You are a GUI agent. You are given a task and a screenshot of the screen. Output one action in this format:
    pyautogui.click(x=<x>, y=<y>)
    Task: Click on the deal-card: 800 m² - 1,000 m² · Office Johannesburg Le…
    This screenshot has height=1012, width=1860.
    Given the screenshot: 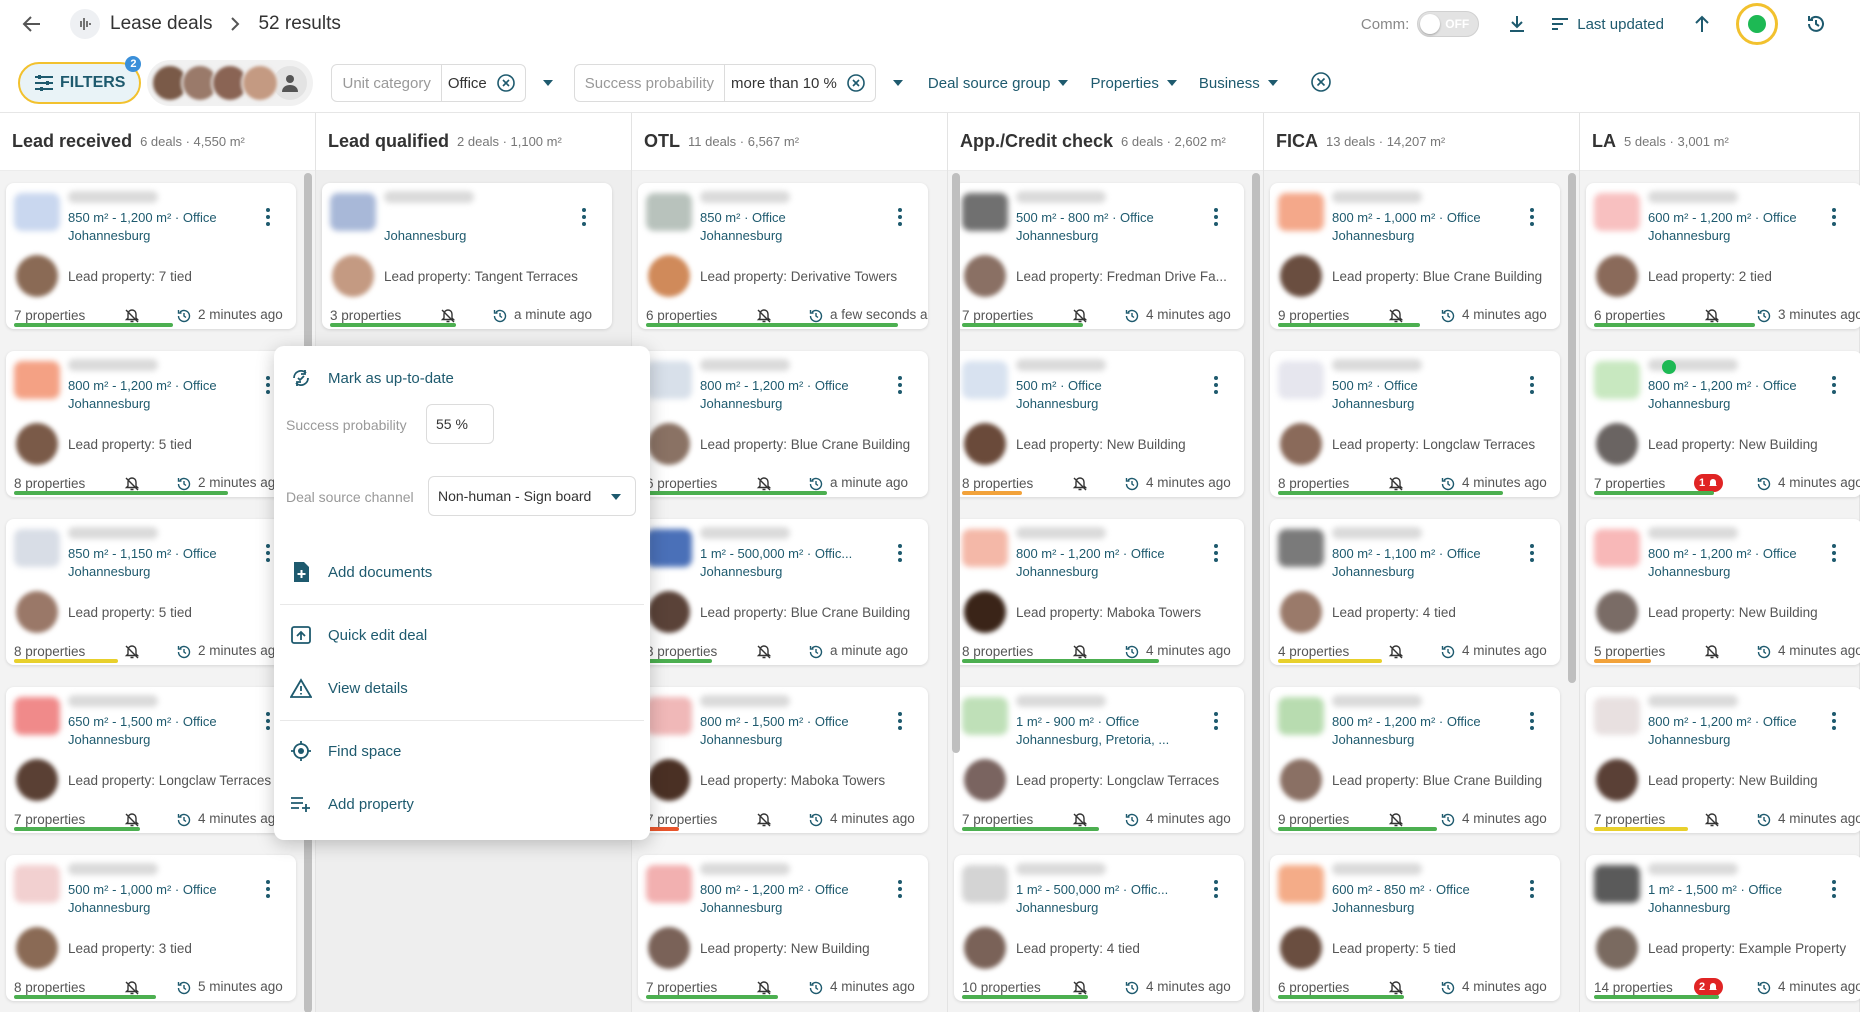 What is the action you would take?
    pyautogui.click(x=1415, y=256)
    